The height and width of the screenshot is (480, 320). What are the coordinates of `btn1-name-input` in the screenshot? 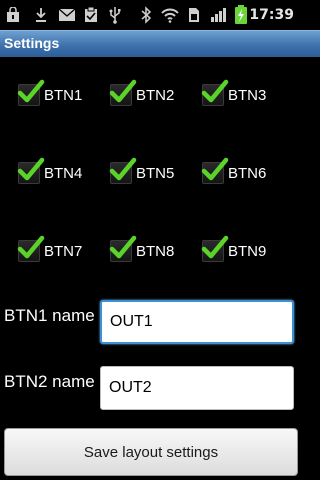 It's located at (197, 322).